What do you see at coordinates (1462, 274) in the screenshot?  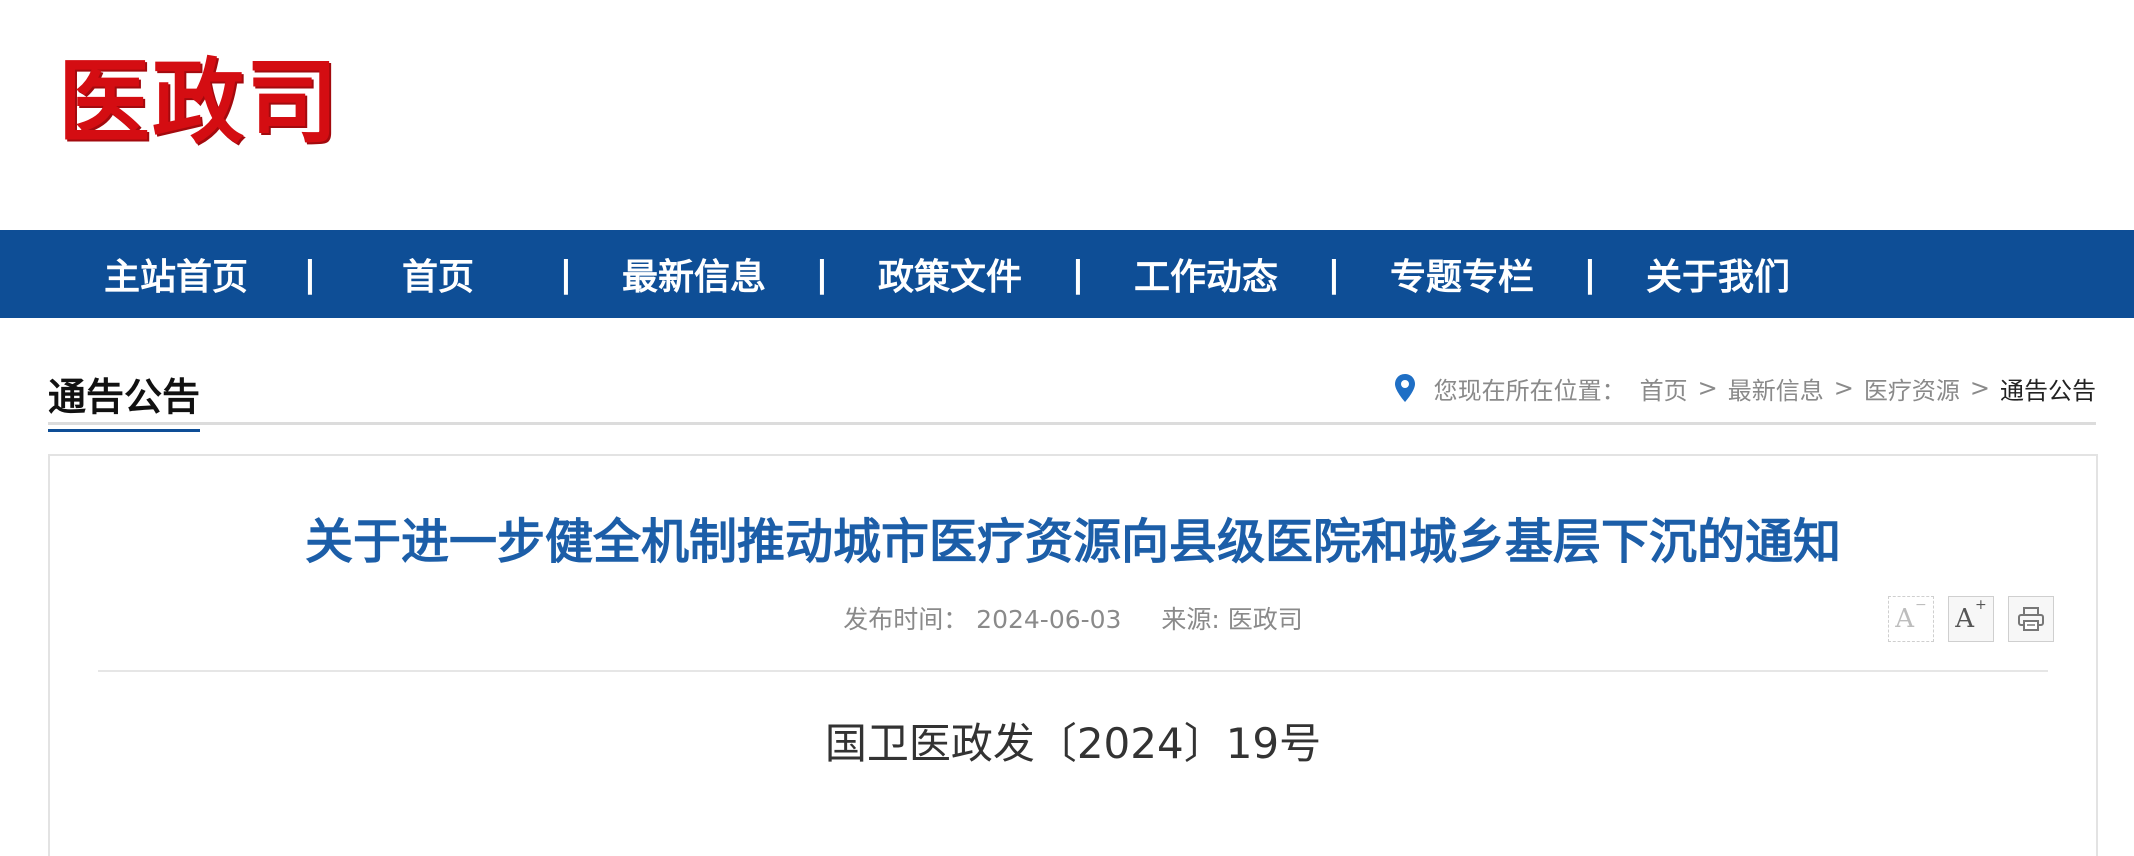 I see `nav-item-special-topics: 专题专栏` at bounding box center [1462, 274].